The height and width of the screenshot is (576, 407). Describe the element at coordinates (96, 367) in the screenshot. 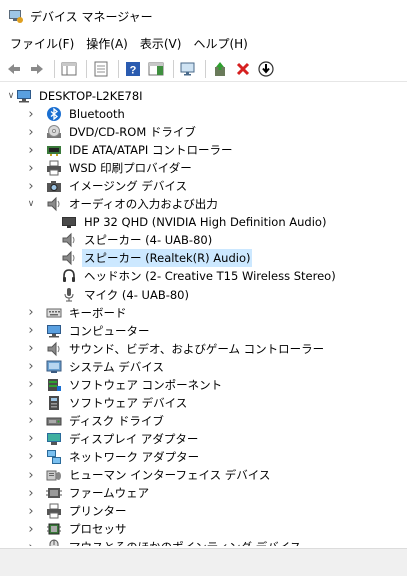

I see `category-node: › システム デバイス` at that location.